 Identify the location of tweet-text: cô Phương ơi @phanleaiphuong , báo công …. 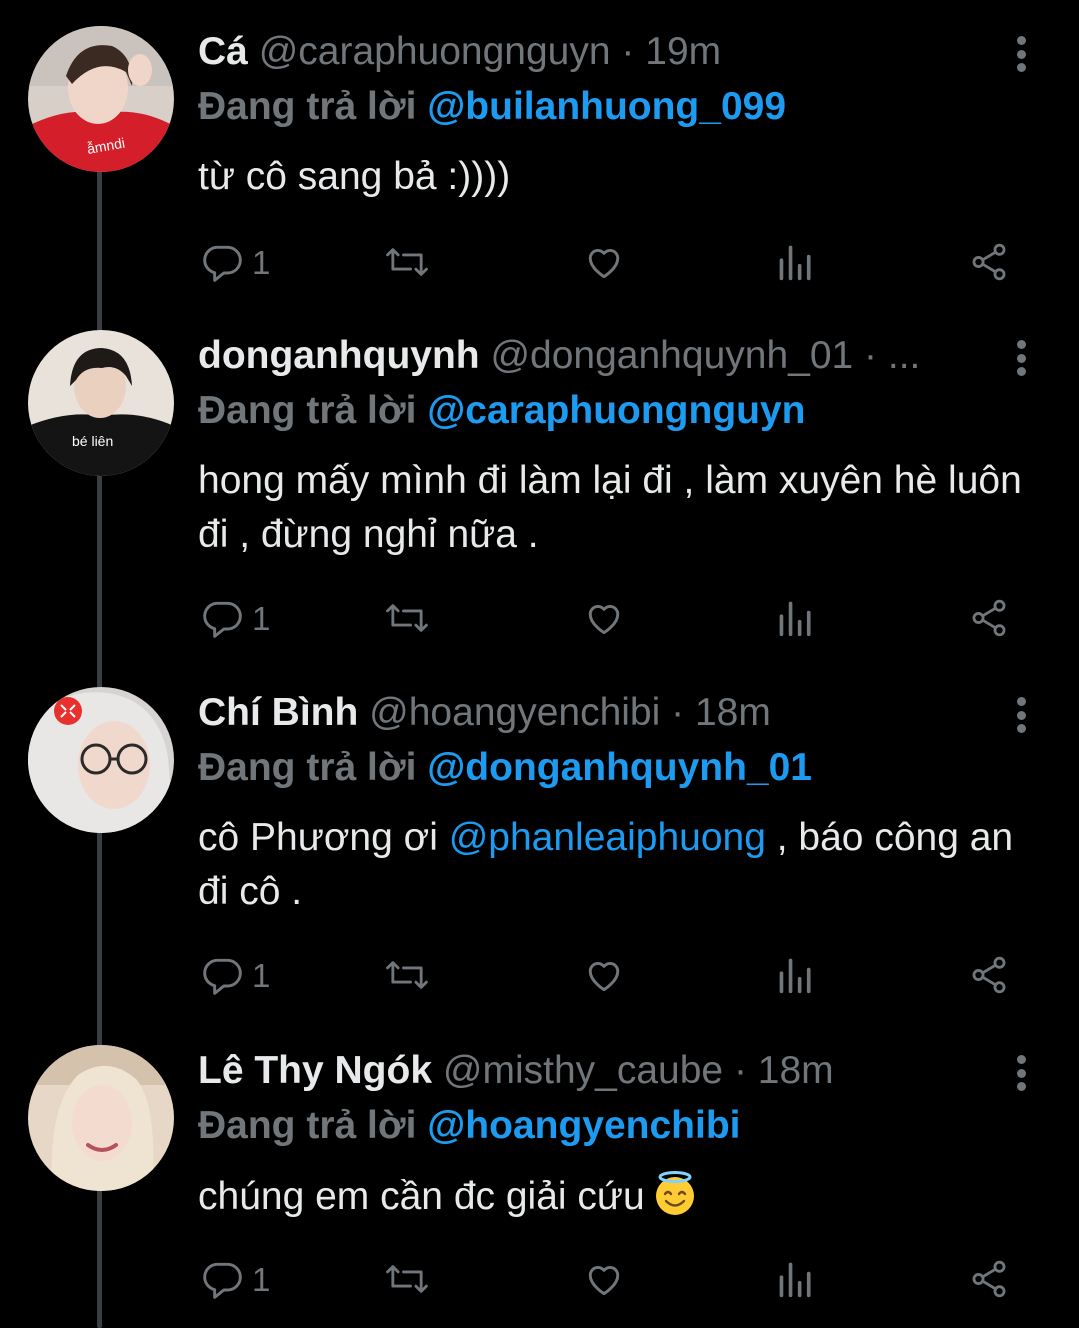
(613, 865).